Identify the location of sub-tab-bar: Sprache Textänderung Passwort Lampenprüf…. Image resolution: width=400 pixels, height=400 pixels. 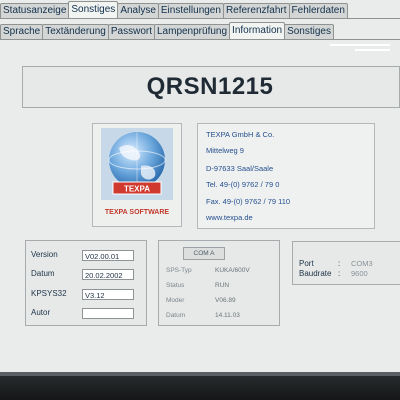
(167, 30).